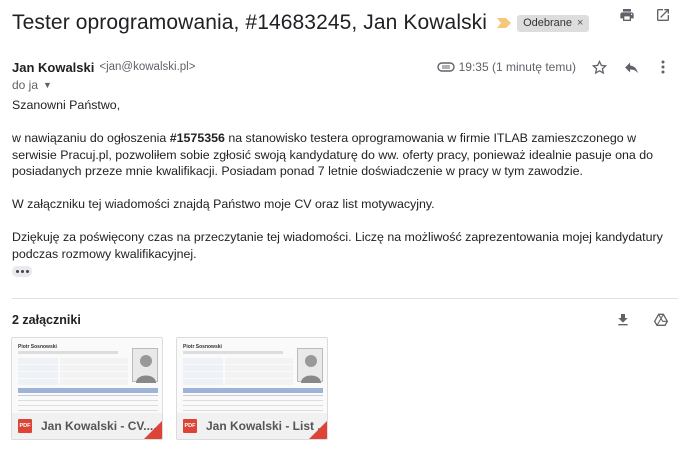 This screenshot has width=690, height=452. Describe the element at coordinates (504, 23) in the screenshot. I see `importance-marker-icon` at that location.